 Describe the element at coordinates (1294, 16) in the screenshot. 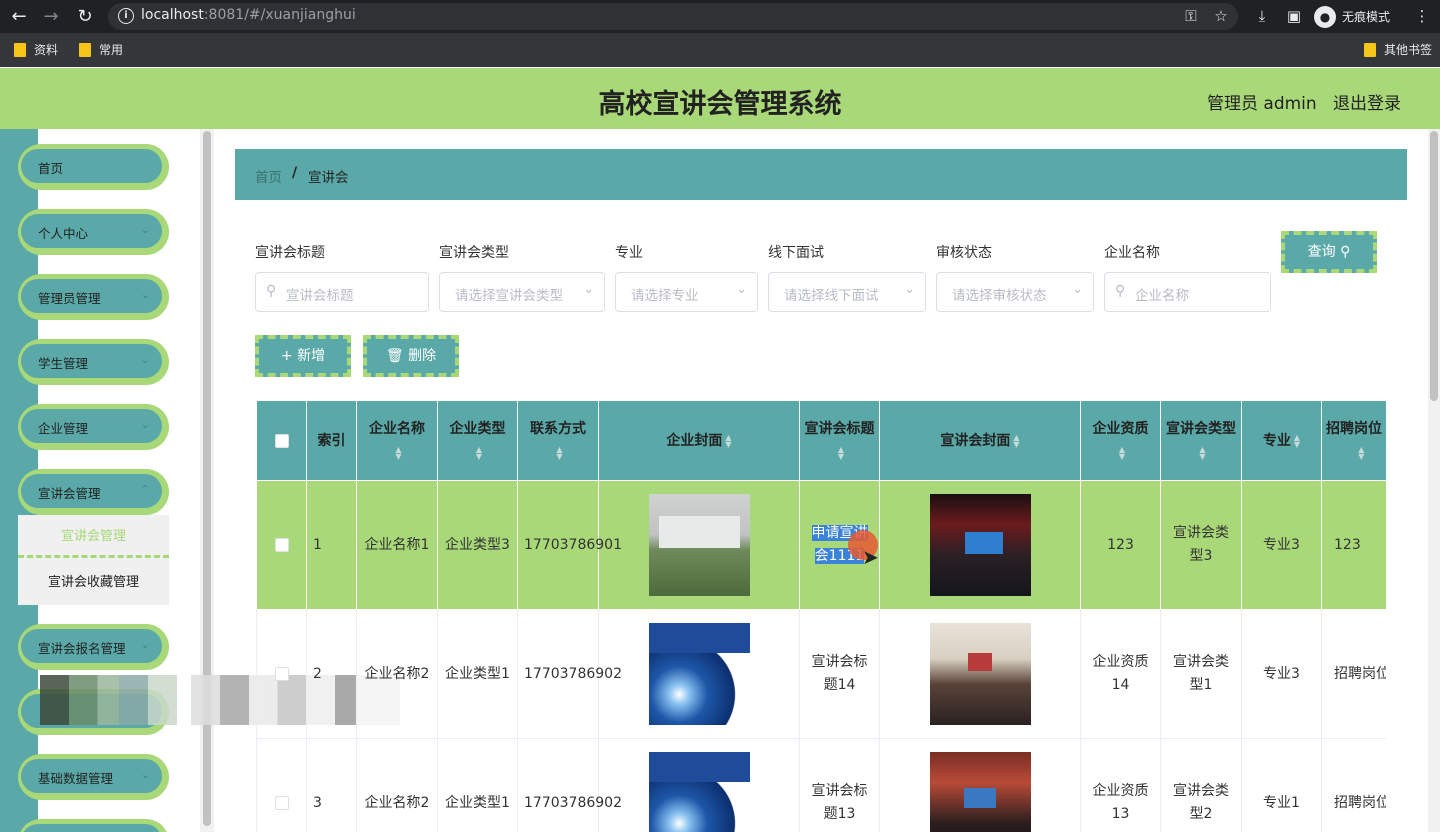

I see `sidepanel-icon: ▣` at that location.